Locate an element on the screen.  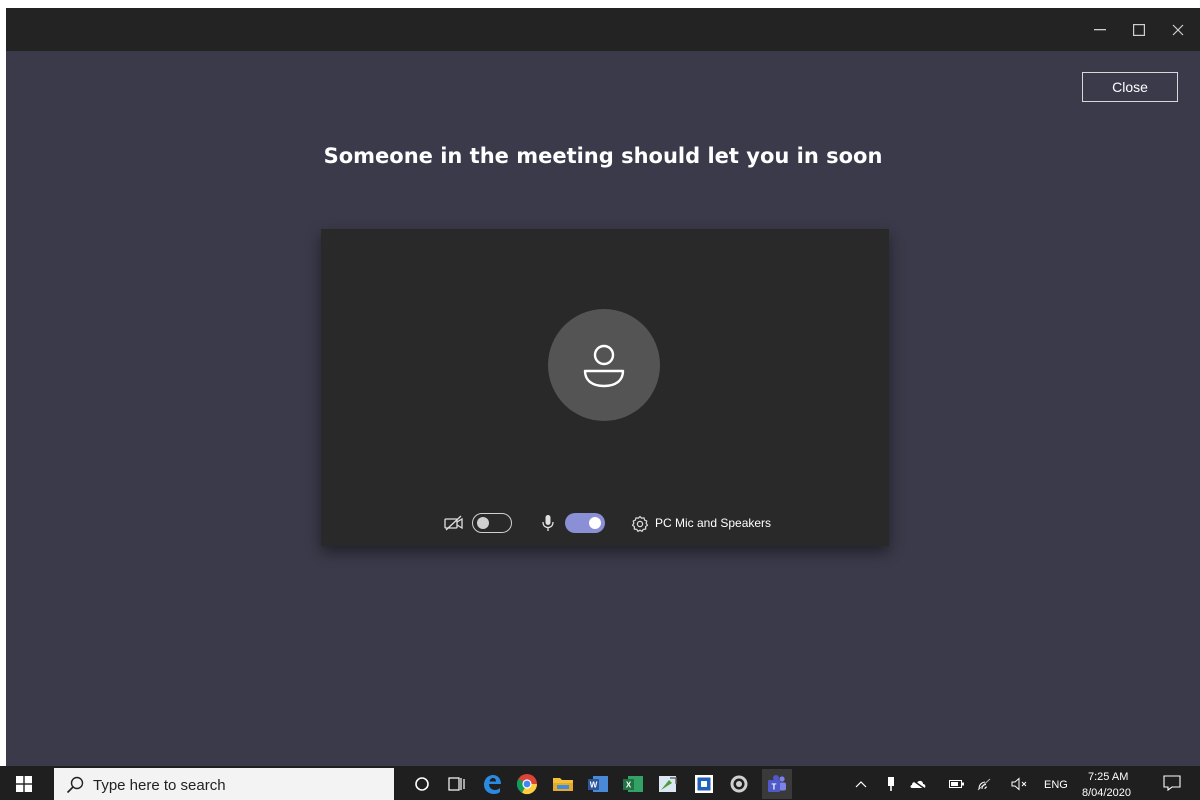
avatar is located at coordinates (604, 365).